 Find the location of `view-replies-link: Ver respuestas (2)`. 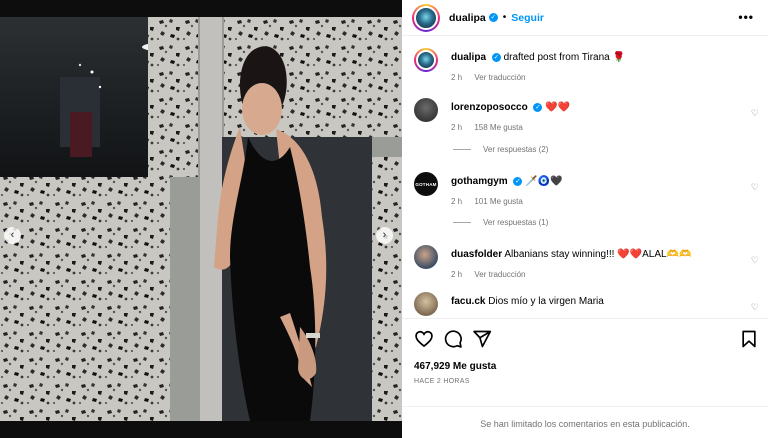

view-replies-link: Ver respuestas (2) is located at coordinates (500, 149).